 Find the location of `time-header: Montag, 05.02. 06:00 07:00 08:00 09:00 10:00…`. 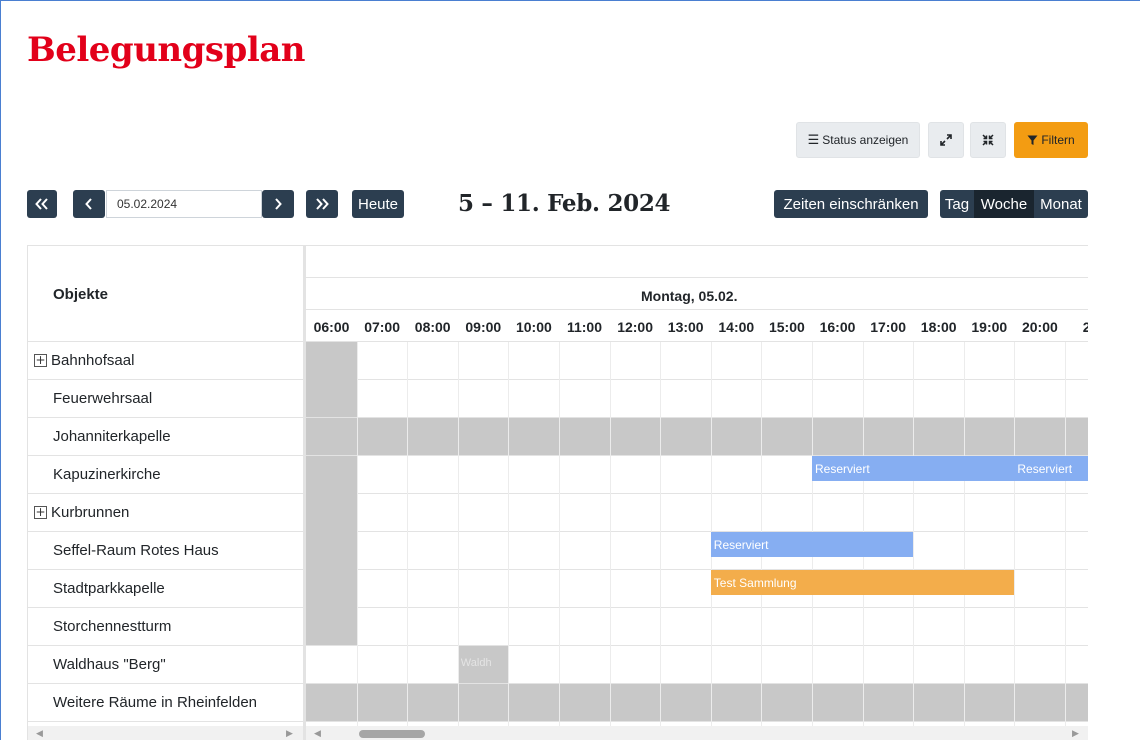

time-header: Montag, 05.02. 06:00 07:00 08:00 09:00 10:00… is located at coordinates (697, 294).